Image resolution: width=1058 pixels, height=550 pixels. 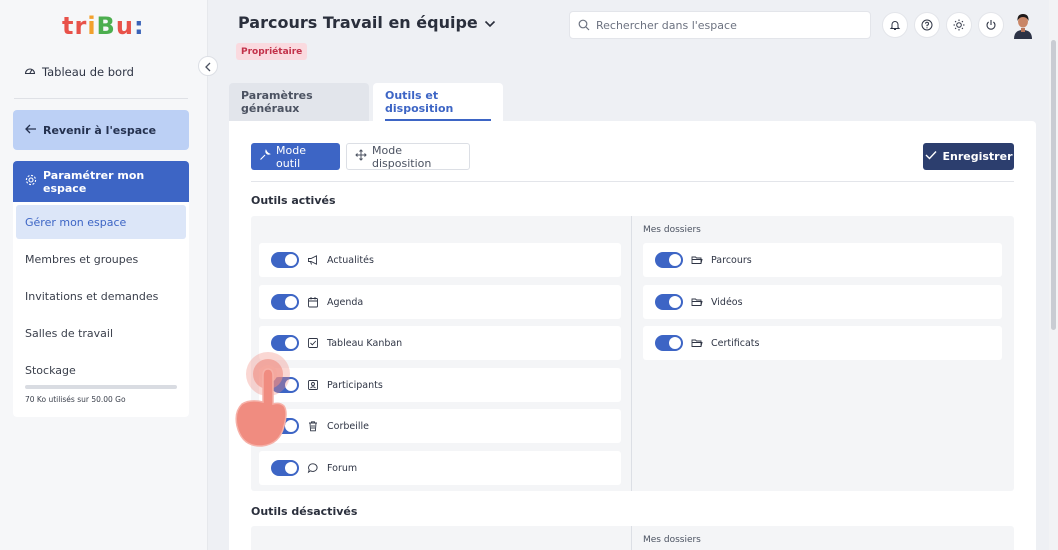 What do you see at coordinates (31, 181) in the screenshot?
I see `gear-icon` at bounding box center [31, 181].